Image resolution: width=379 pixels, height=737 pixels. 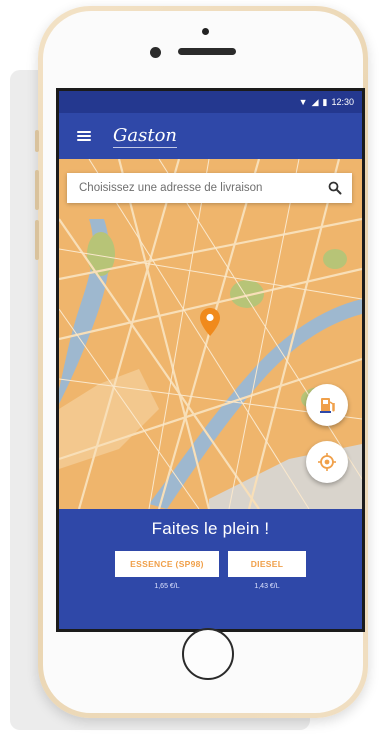 What do you see at coordinates (303, 101) in the screenshot?
I see `wifi-icon: ▼` at bounding box center [303, 101].